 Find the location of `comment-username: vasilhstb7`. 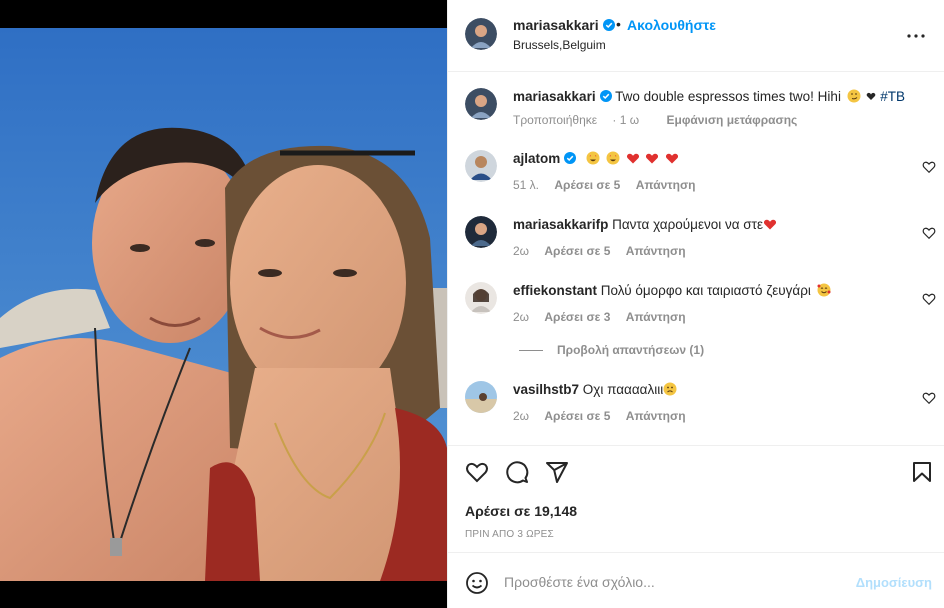

comment-username: vasilhstb7 is located at coordinates (546, 389).